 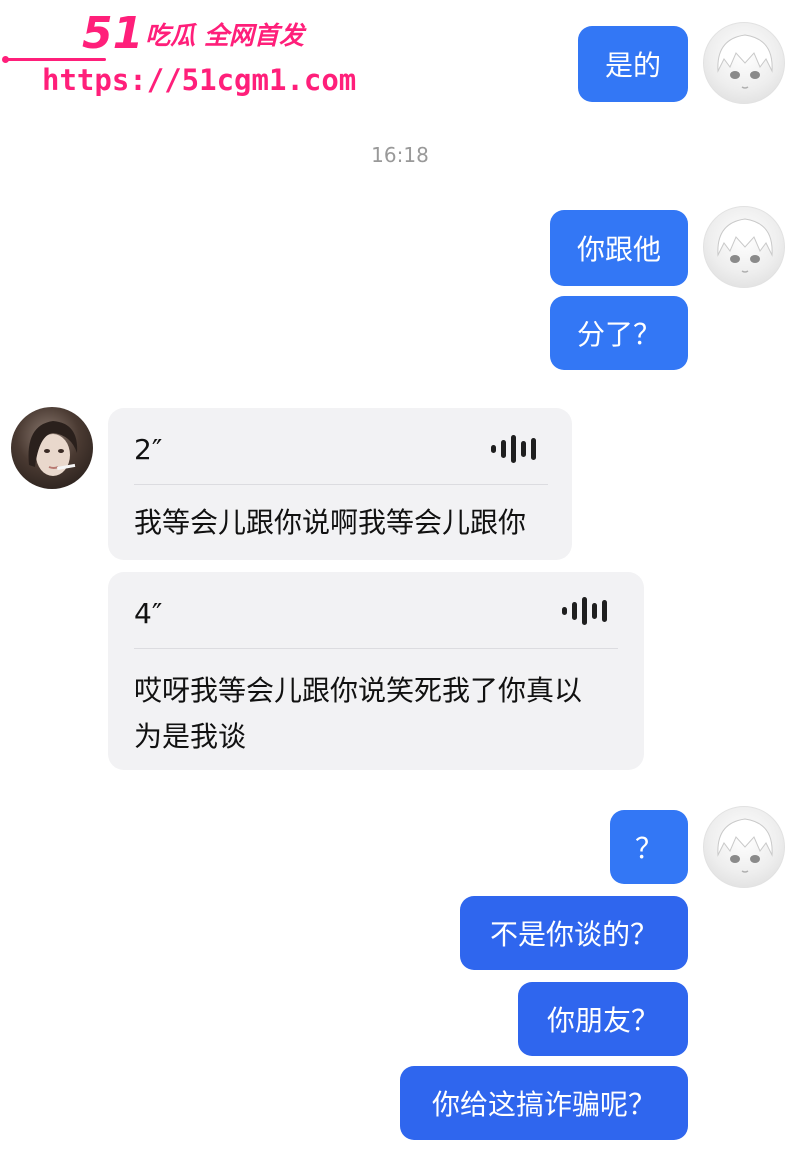 What do you see at coordinates (400, 155) in the screenshot?
I see `message-timestamp: 16:18` at bounding box center [400, 155].